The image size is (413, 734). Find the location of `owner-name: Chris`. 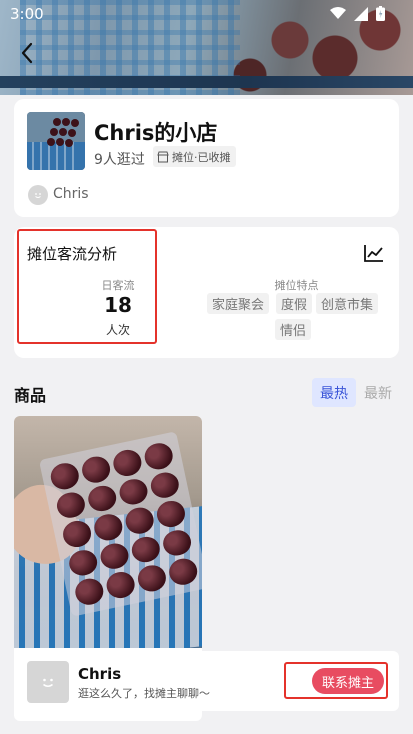

owner-name: Chris is located at coordinates (71, 194).